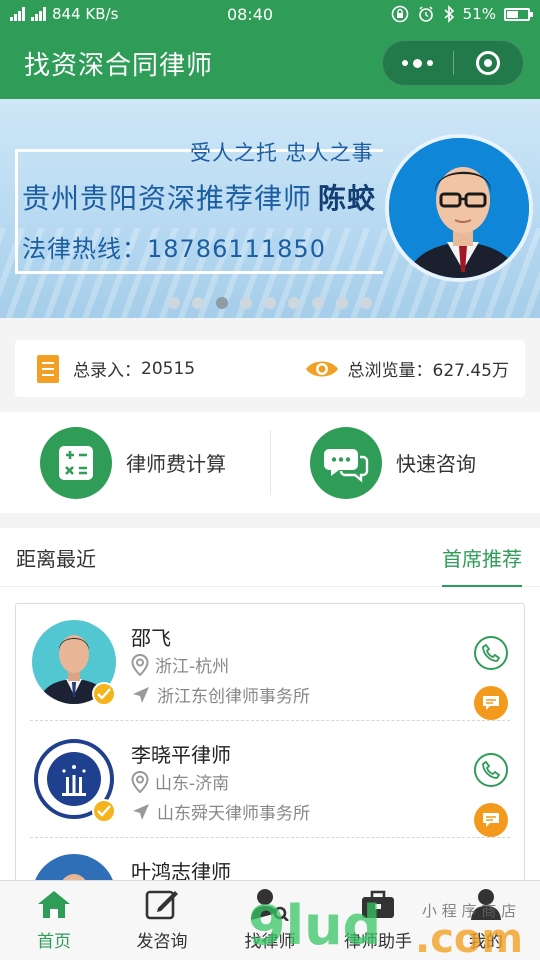  I want to click on status-right: 51%, so click(431, 14).